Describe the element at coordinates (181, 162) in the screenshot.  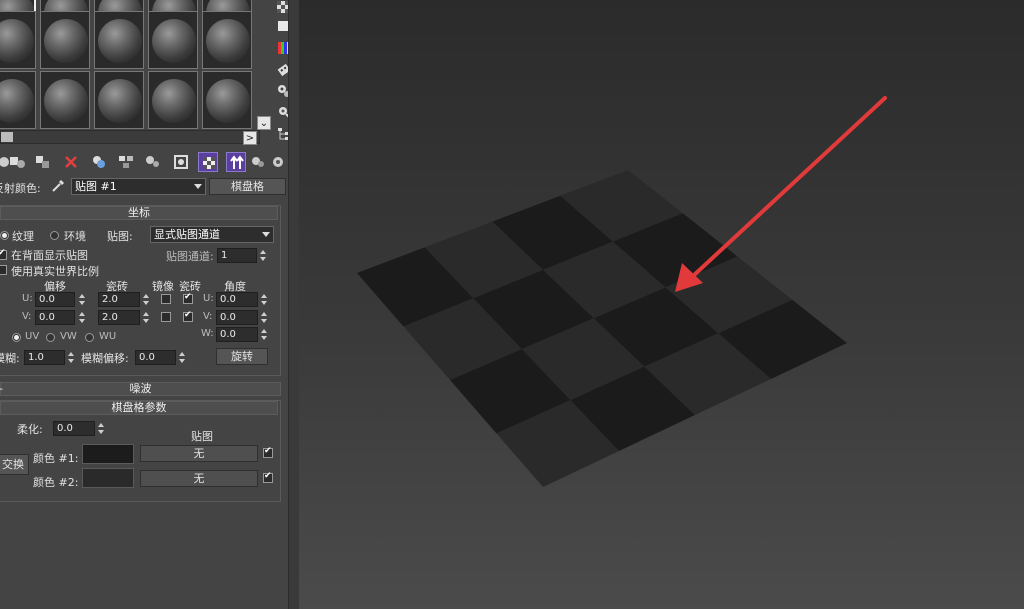
I see `show-shaded-icon` at that location.